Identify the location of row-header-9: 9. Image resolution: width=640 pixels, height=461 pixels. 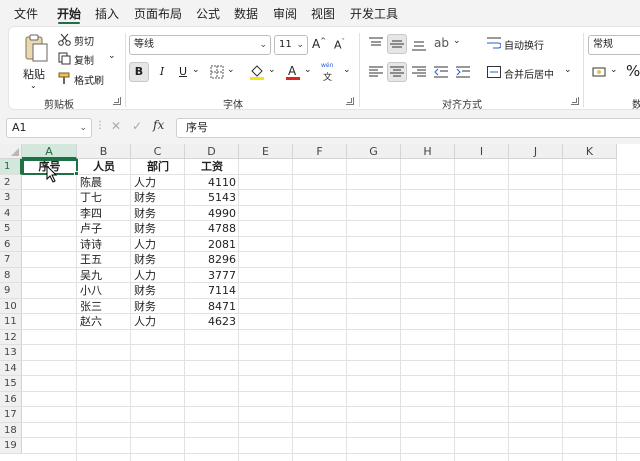
(11, 291).